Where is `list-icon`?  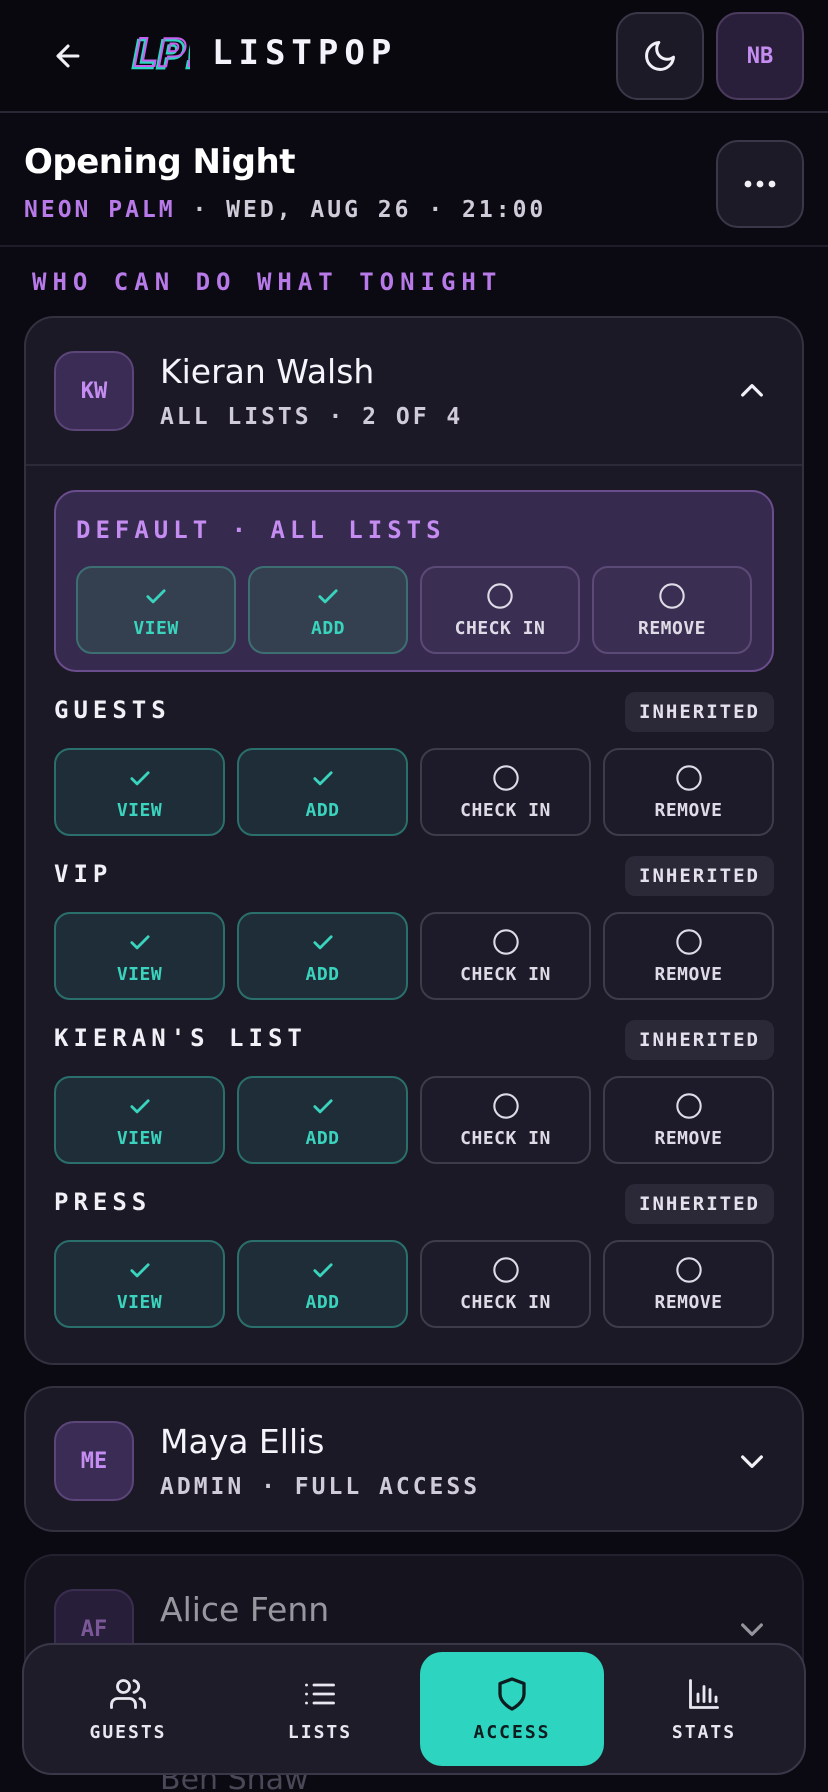
list-icon is located at coordinates (320, 1693).